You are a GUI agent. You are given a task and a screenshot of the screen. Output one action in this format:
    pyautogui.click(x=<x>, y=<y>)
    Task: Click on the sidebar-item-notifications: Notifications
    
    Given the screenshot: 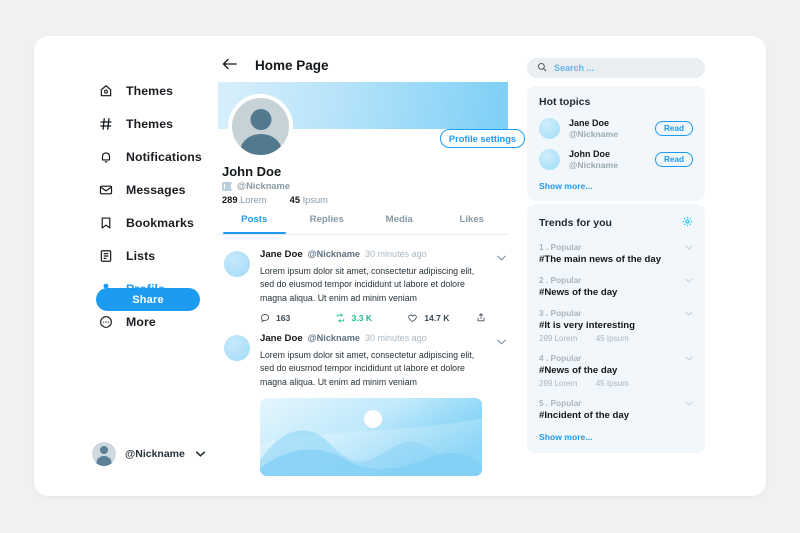 What is the action you would take?
    pyautogui.click(x=158, y=156)
    